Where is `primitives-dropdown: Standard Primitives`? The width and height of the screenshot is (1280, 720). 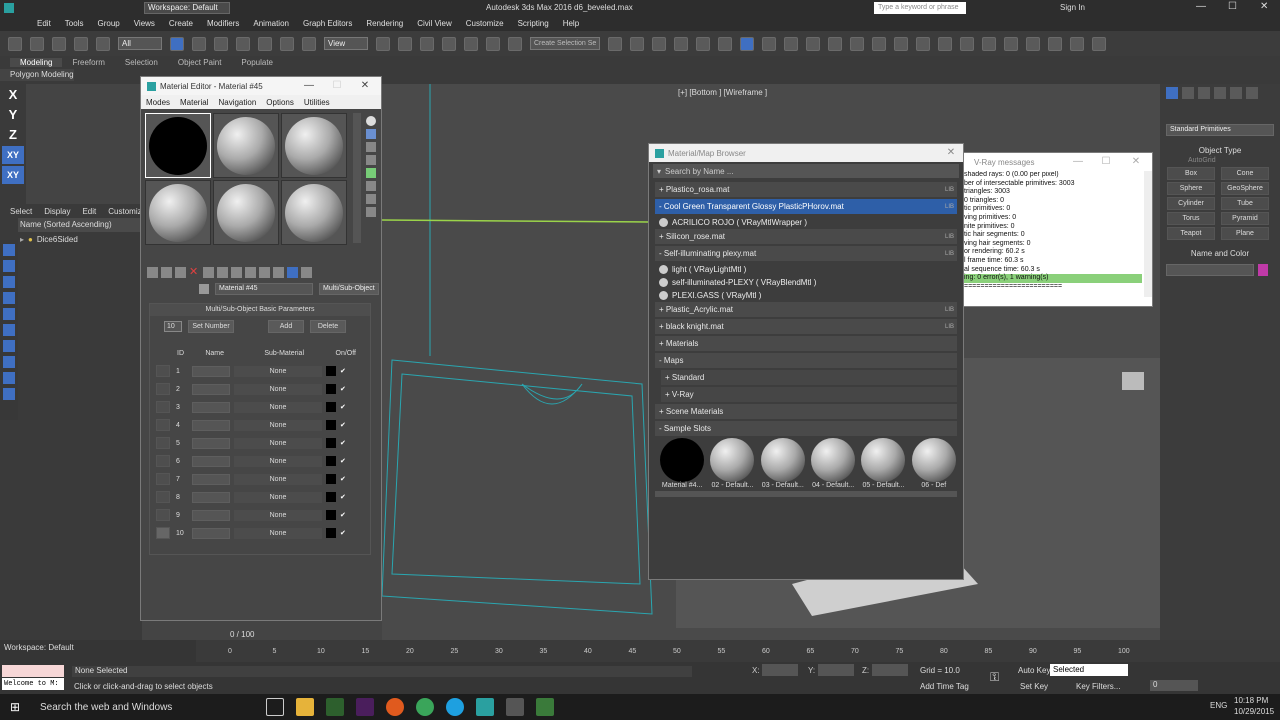
primitives-dropdown: Standard Primitives is located at coordinates (1220, 130).